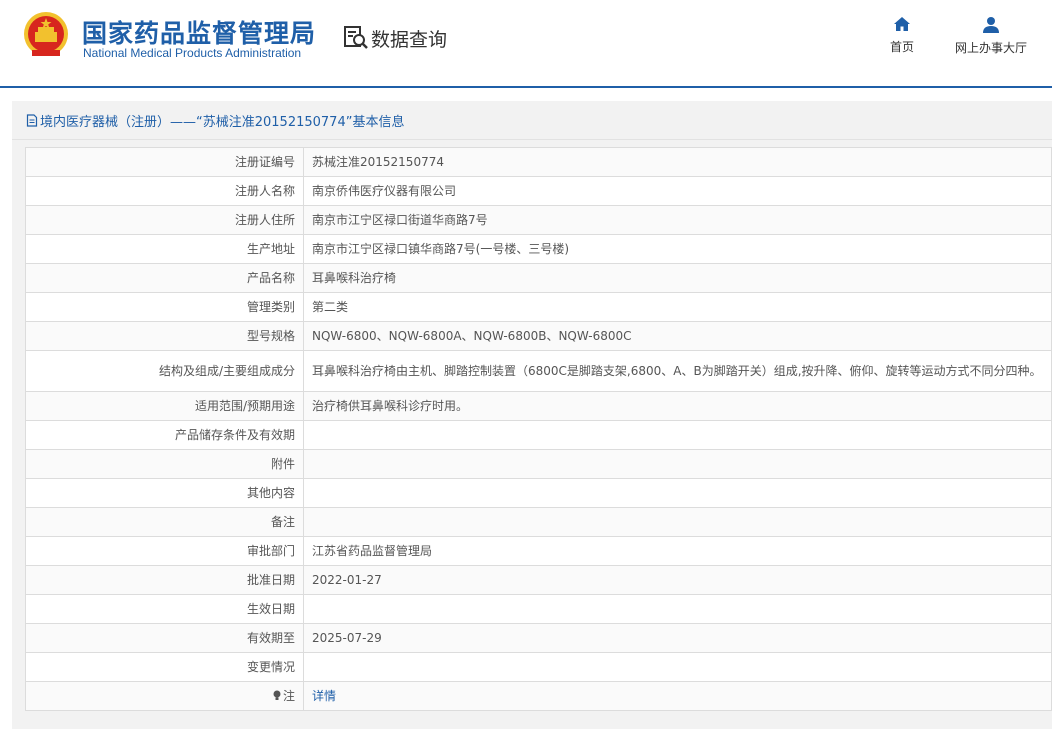  Describe the element at coordinates (164, 435) in the screenshot. I see `field-label: 产品储存条件及有效期` at that location.